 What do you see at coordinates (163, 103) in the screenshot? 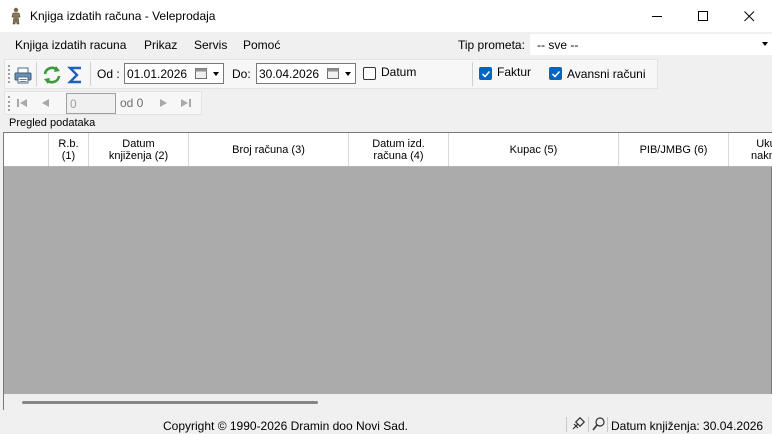
I see `next-record-icon` at bounding box center [163, 103].